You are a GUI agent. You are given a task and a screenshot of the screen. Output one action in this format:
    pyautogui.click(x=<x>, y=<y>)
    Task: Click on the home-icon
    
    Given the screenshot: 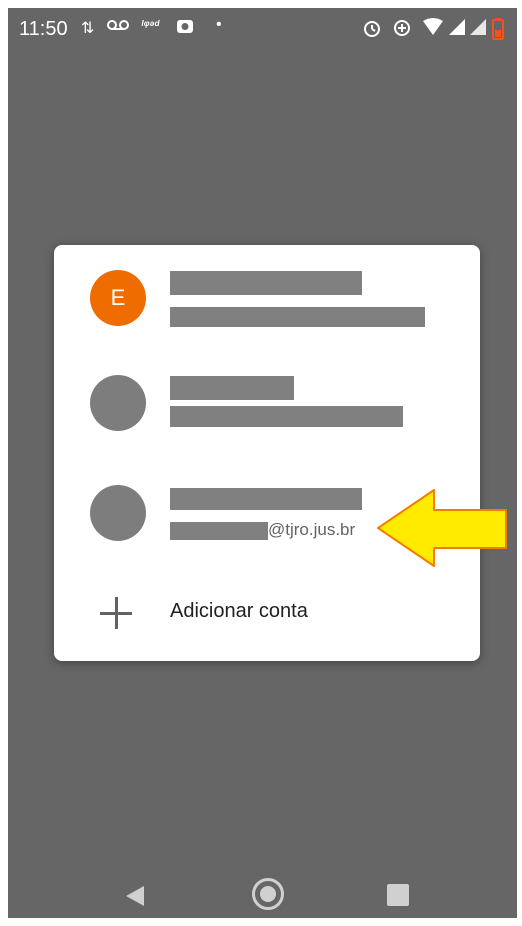 What is the action you would take?
    pyautogui.click(x=268, y=894)
    